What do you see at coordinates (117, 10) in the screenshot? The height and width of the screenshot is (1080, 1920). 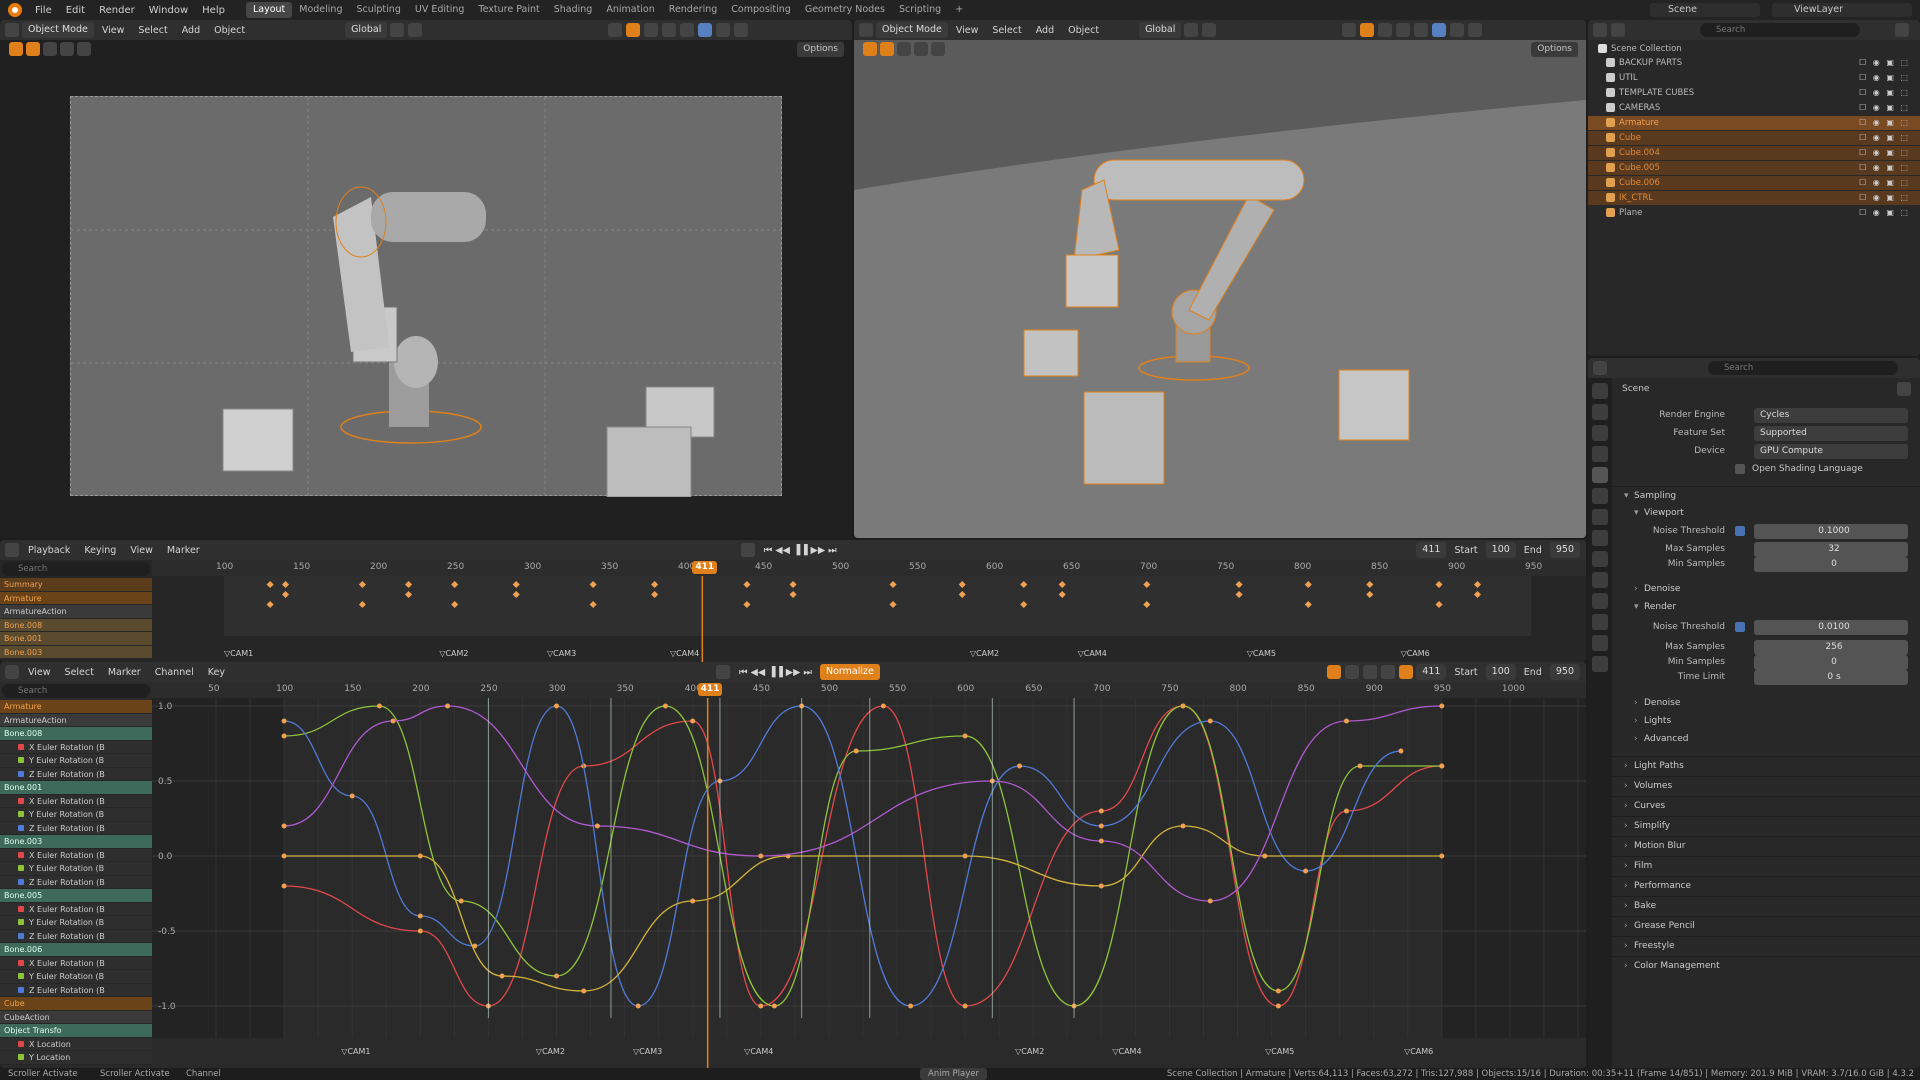 I see `menu-render: Render` at bounding box center [117, 10].